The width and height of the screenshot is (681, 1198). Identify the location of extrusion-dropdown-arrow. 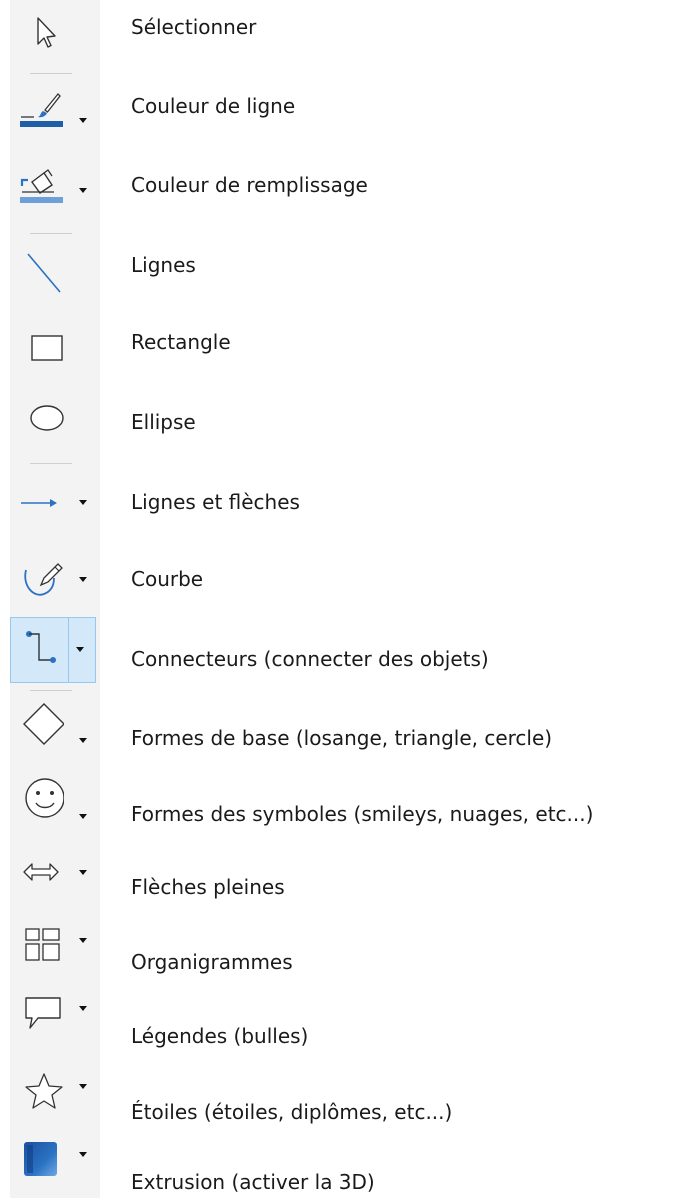
(83, 1154).